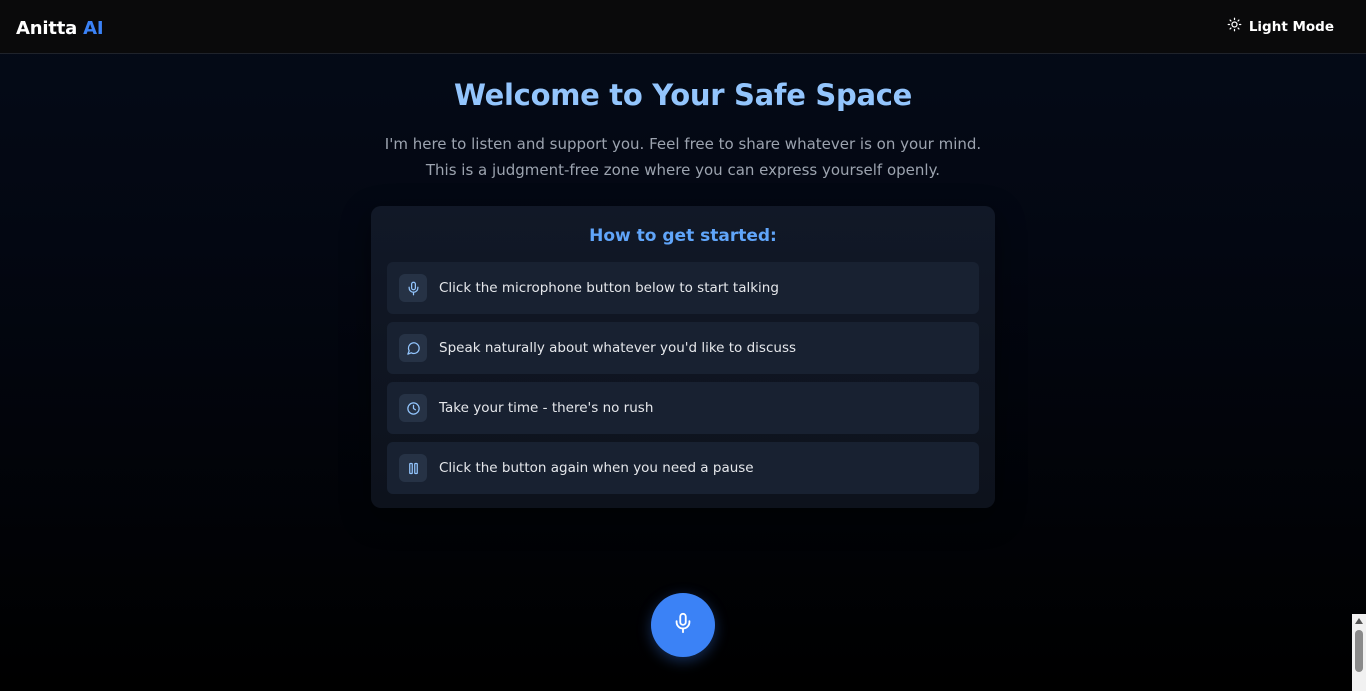  I want to click on top-bar: Anitta AI Light Mode, so click(683, 27).